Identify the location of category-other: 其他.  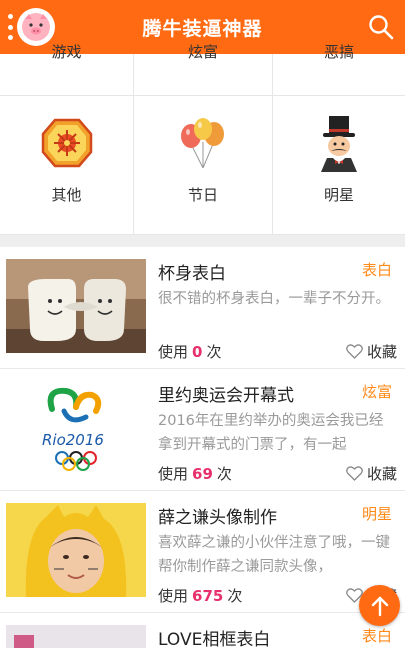
(67, 165).